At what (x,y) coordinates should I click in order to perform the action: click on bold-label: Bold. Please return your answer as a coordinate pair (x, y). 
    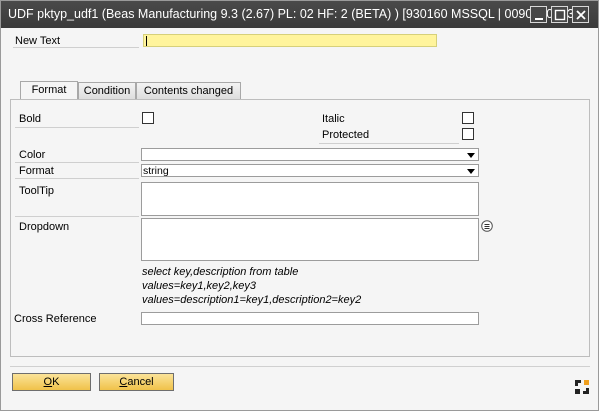
    Looking at the image, I should click on (30, 119).